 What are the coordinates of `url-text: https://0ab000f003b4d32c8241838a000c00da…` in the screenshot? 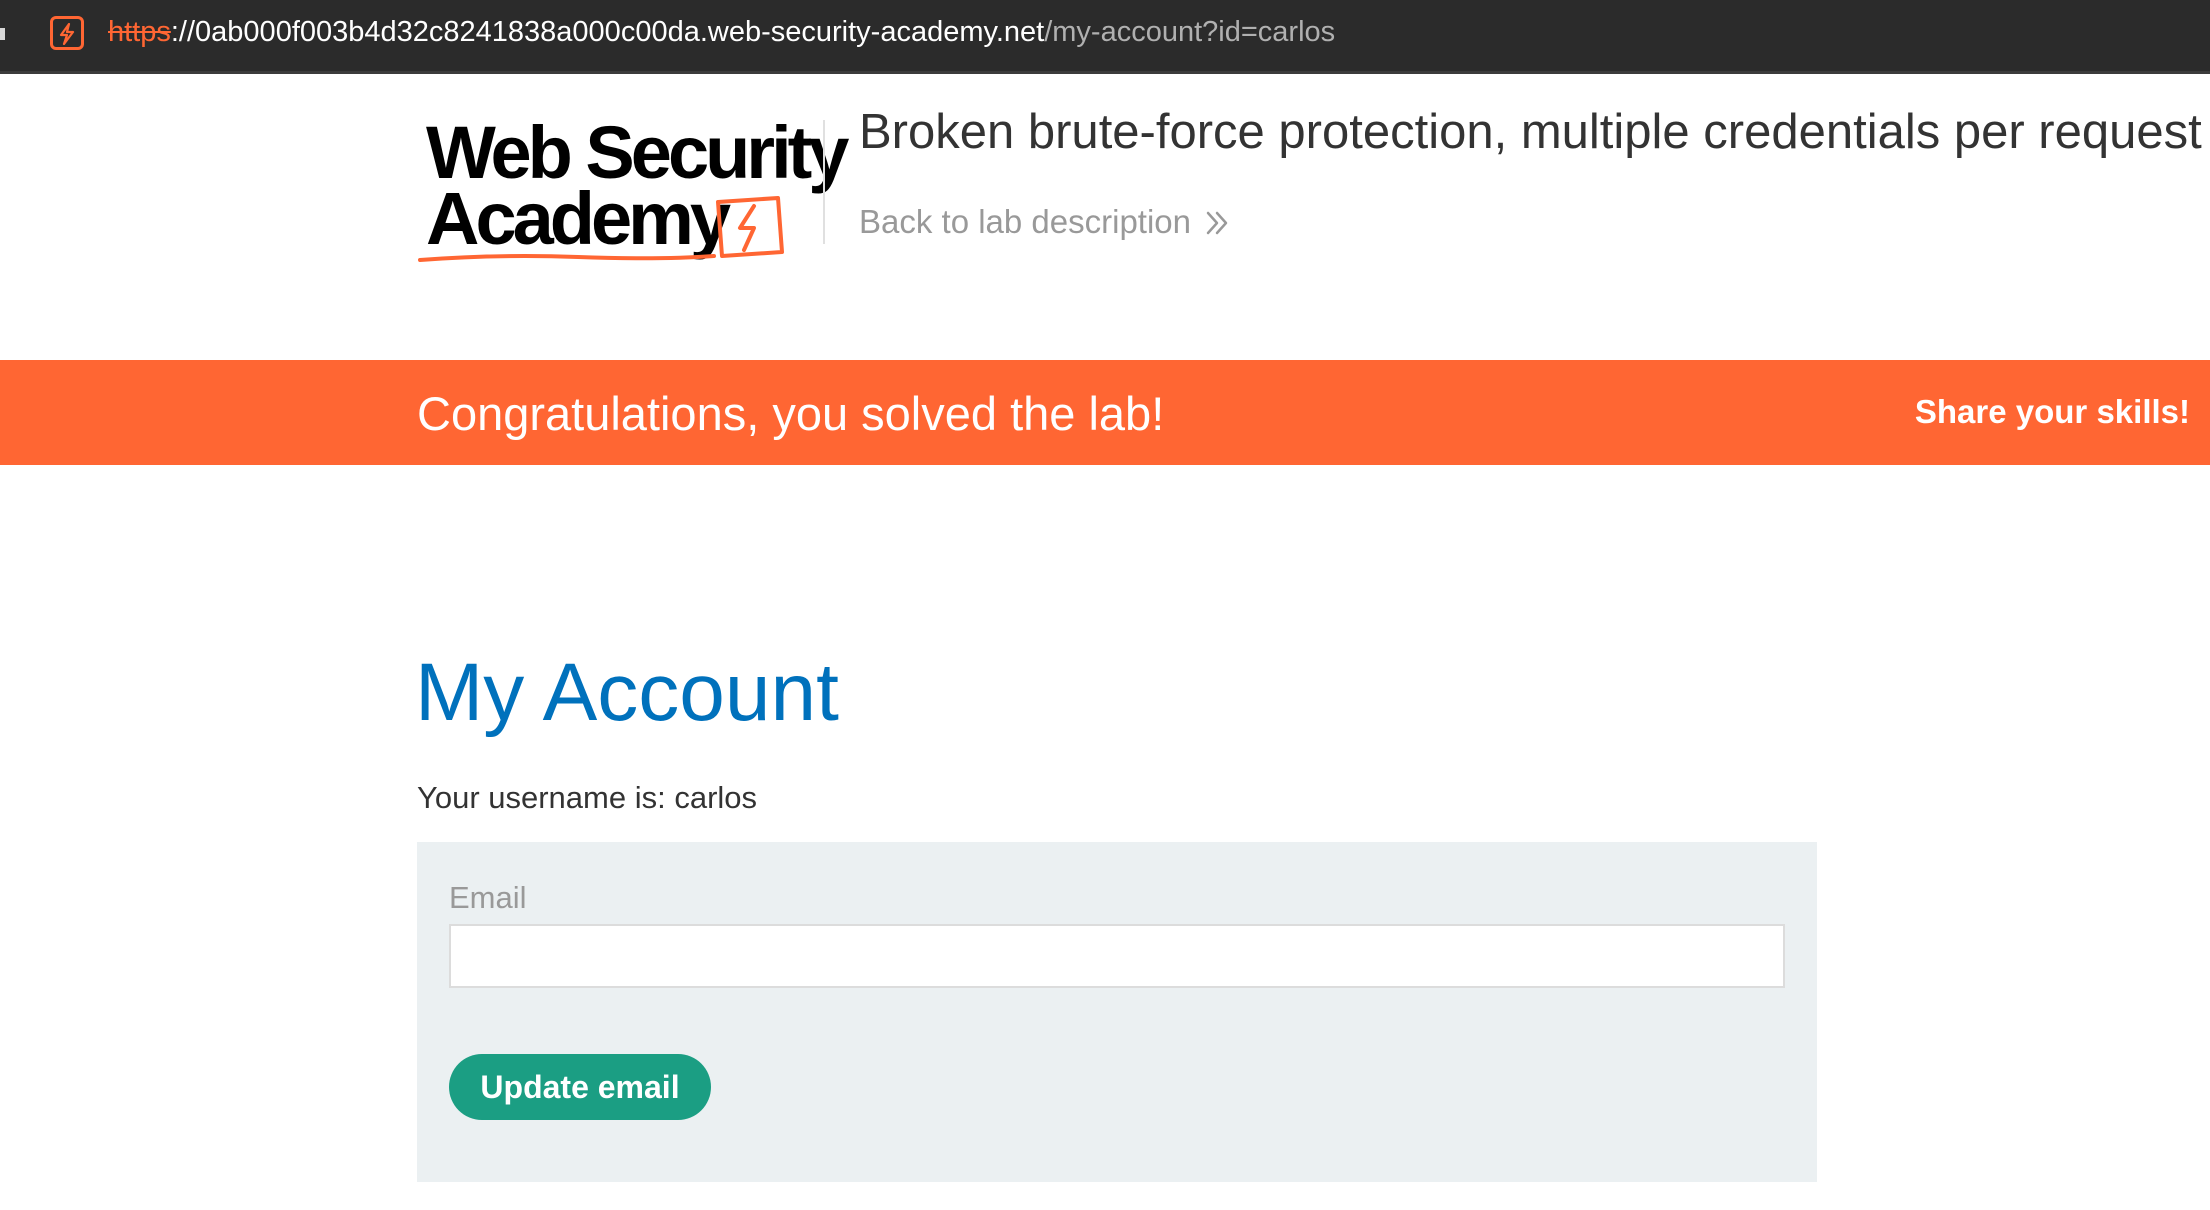 It's located at (721, 32).